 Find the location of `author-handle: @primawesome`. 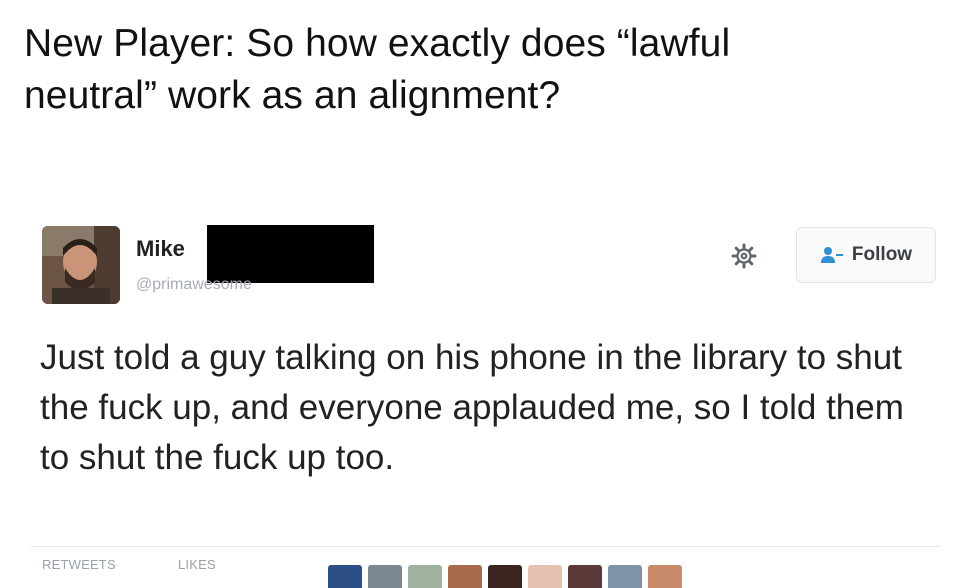

author-handle: @primawesome is located at coordinates (194, 285).